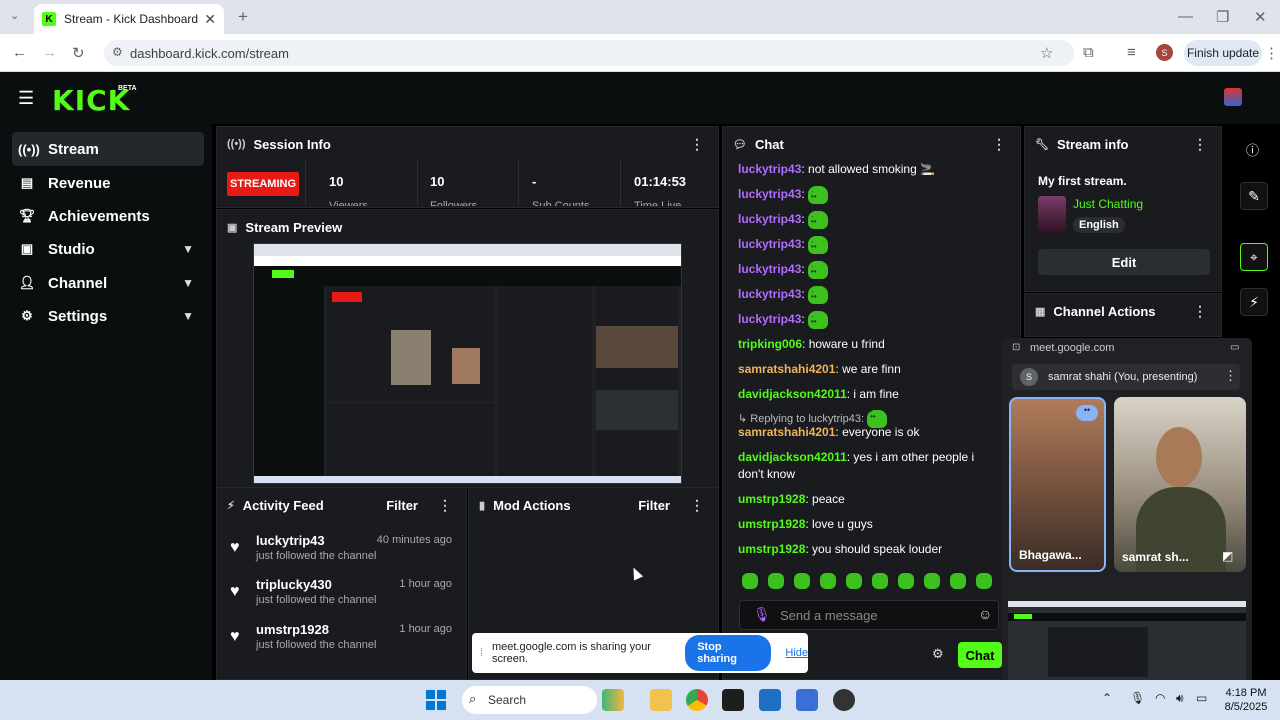  I want to click on panel-title: Session Info, so click(292, 144).